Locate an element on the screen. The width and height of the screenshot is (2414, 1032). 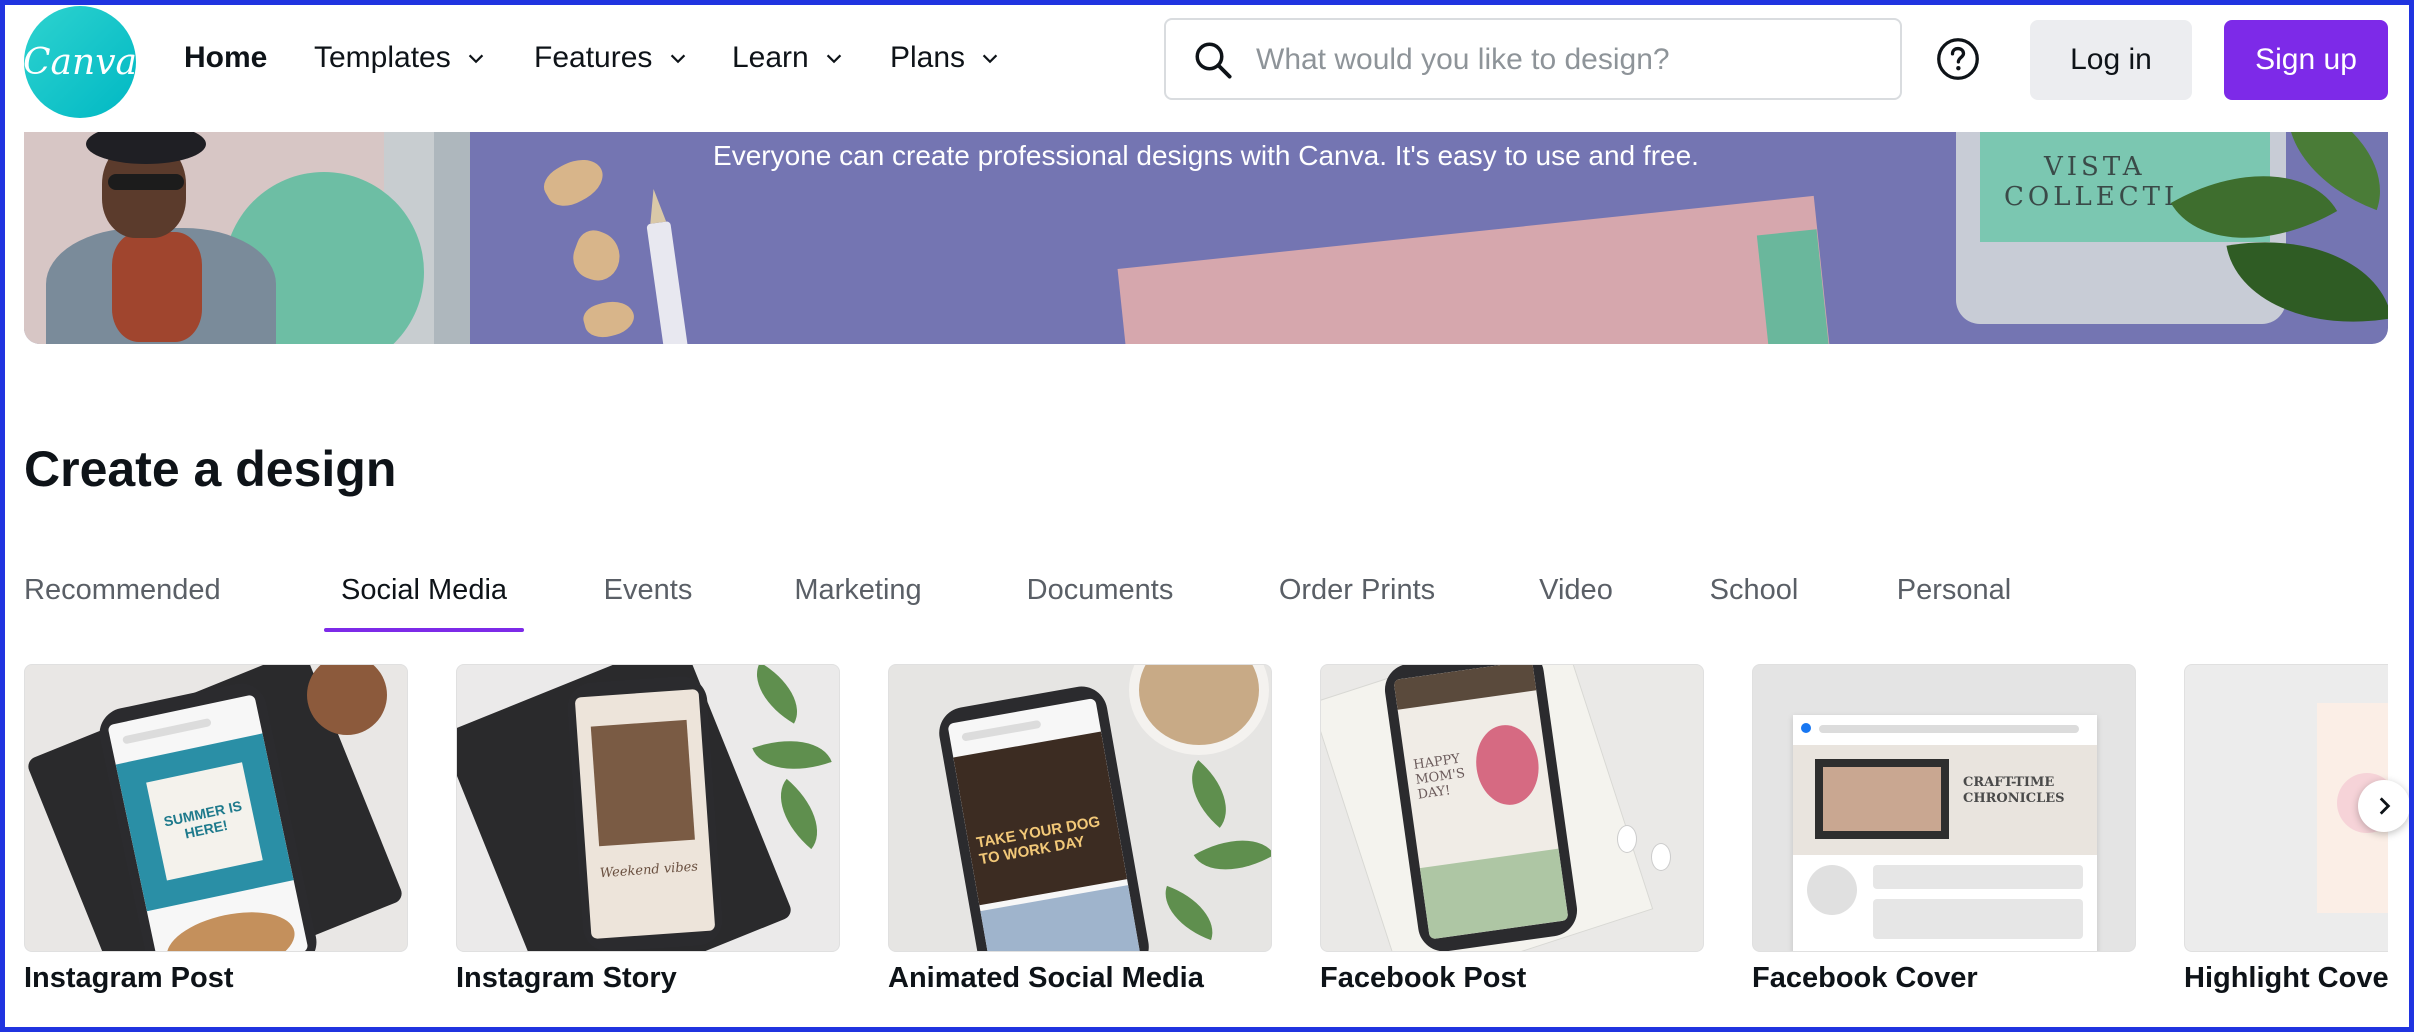
canva-logo: Canva is located at coordinates (80, 62).